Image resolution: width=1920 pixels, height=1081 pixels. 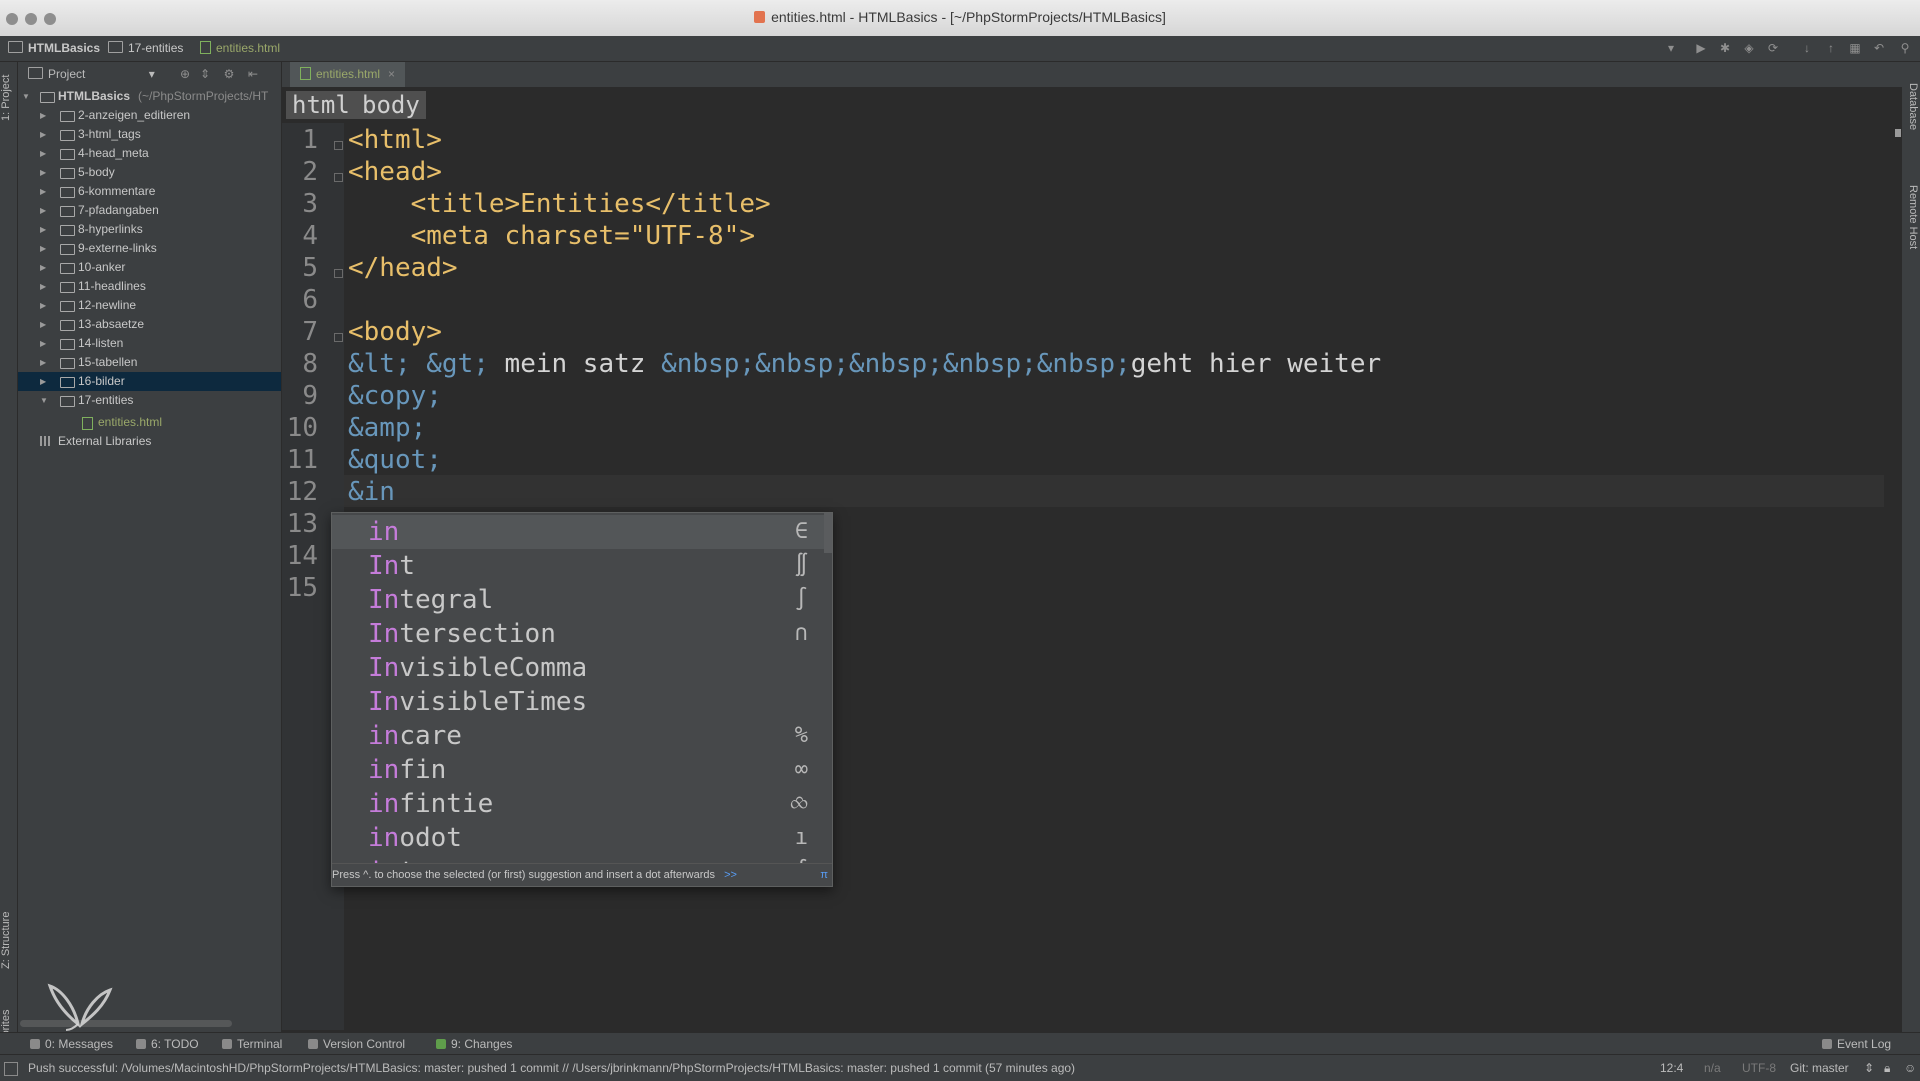 What do you see at coordinates (1855, 48) in the screenshot?
I see `history-icon: ▦` at bounding box center [1855, 48].